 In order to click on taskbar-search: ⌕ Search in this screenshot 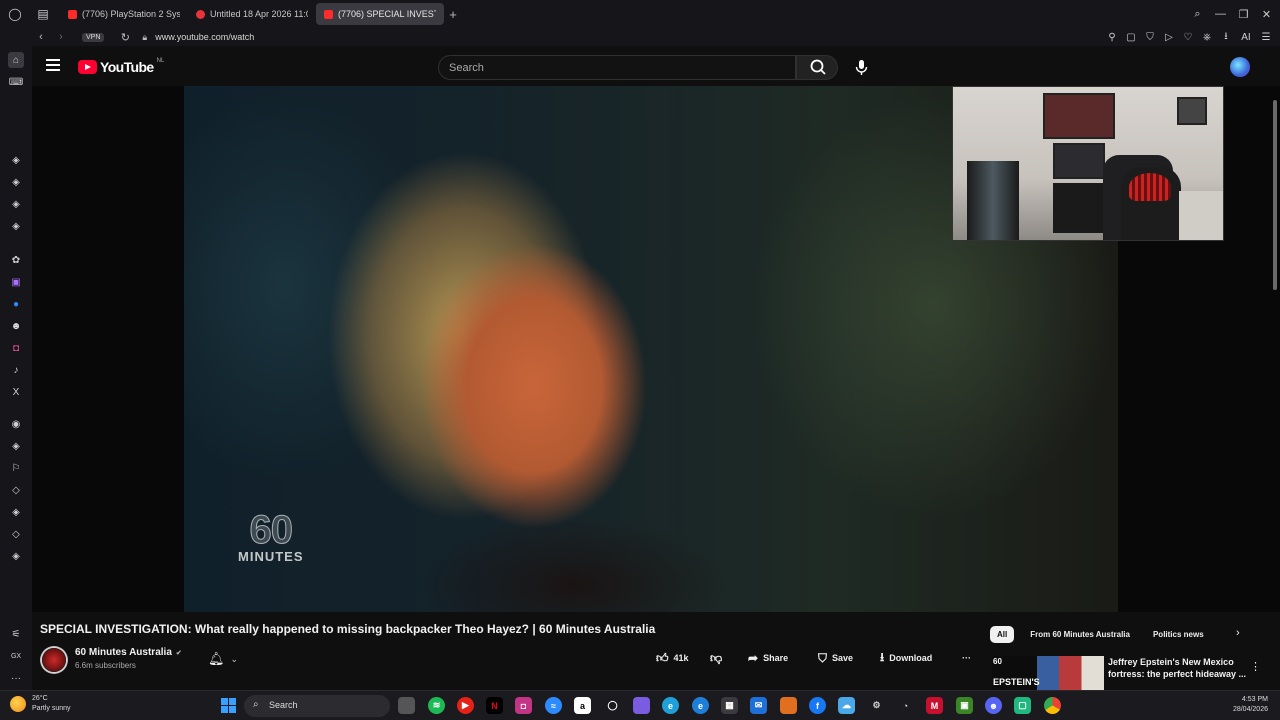, I will do `click(317, 706)`.